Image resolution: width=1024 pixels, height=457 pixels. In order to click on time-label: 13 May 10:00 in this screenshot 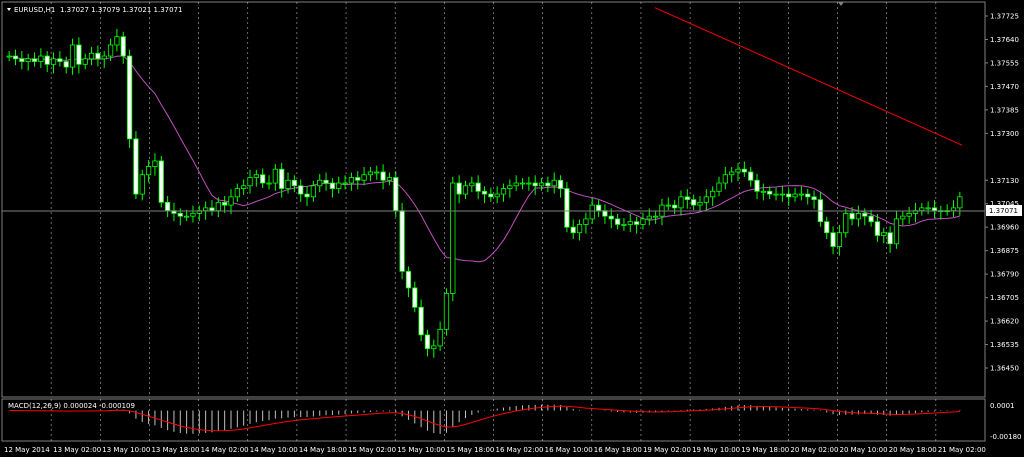, I will do `click(126, 450)`.